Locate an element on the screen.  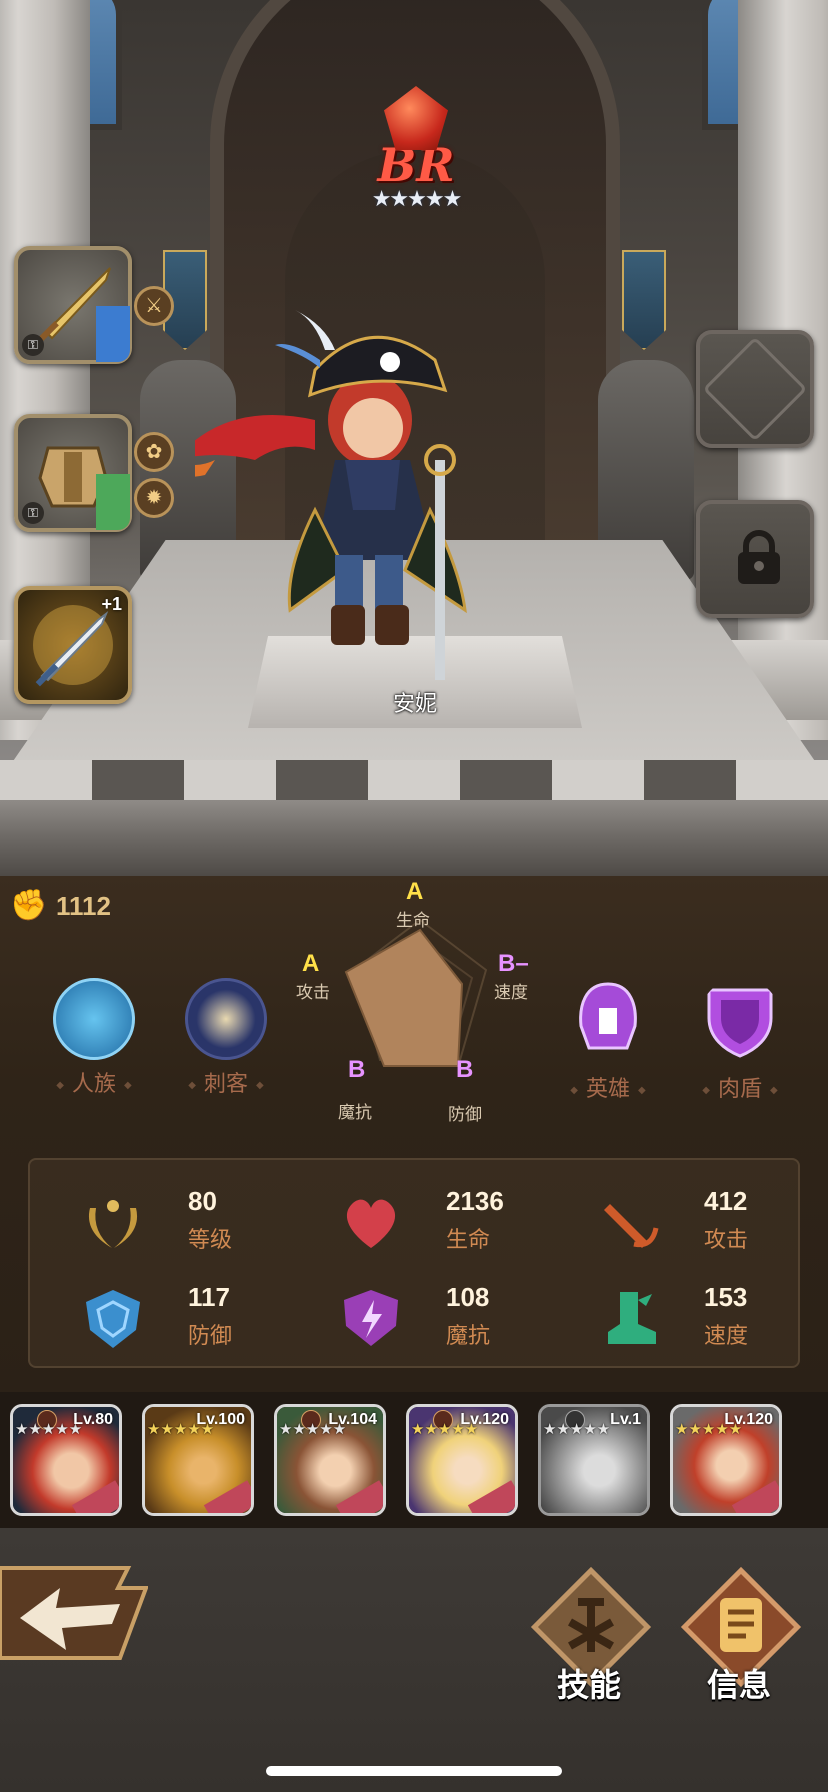
stat-speed-value: 153 is located at coordinates (726, 1297).